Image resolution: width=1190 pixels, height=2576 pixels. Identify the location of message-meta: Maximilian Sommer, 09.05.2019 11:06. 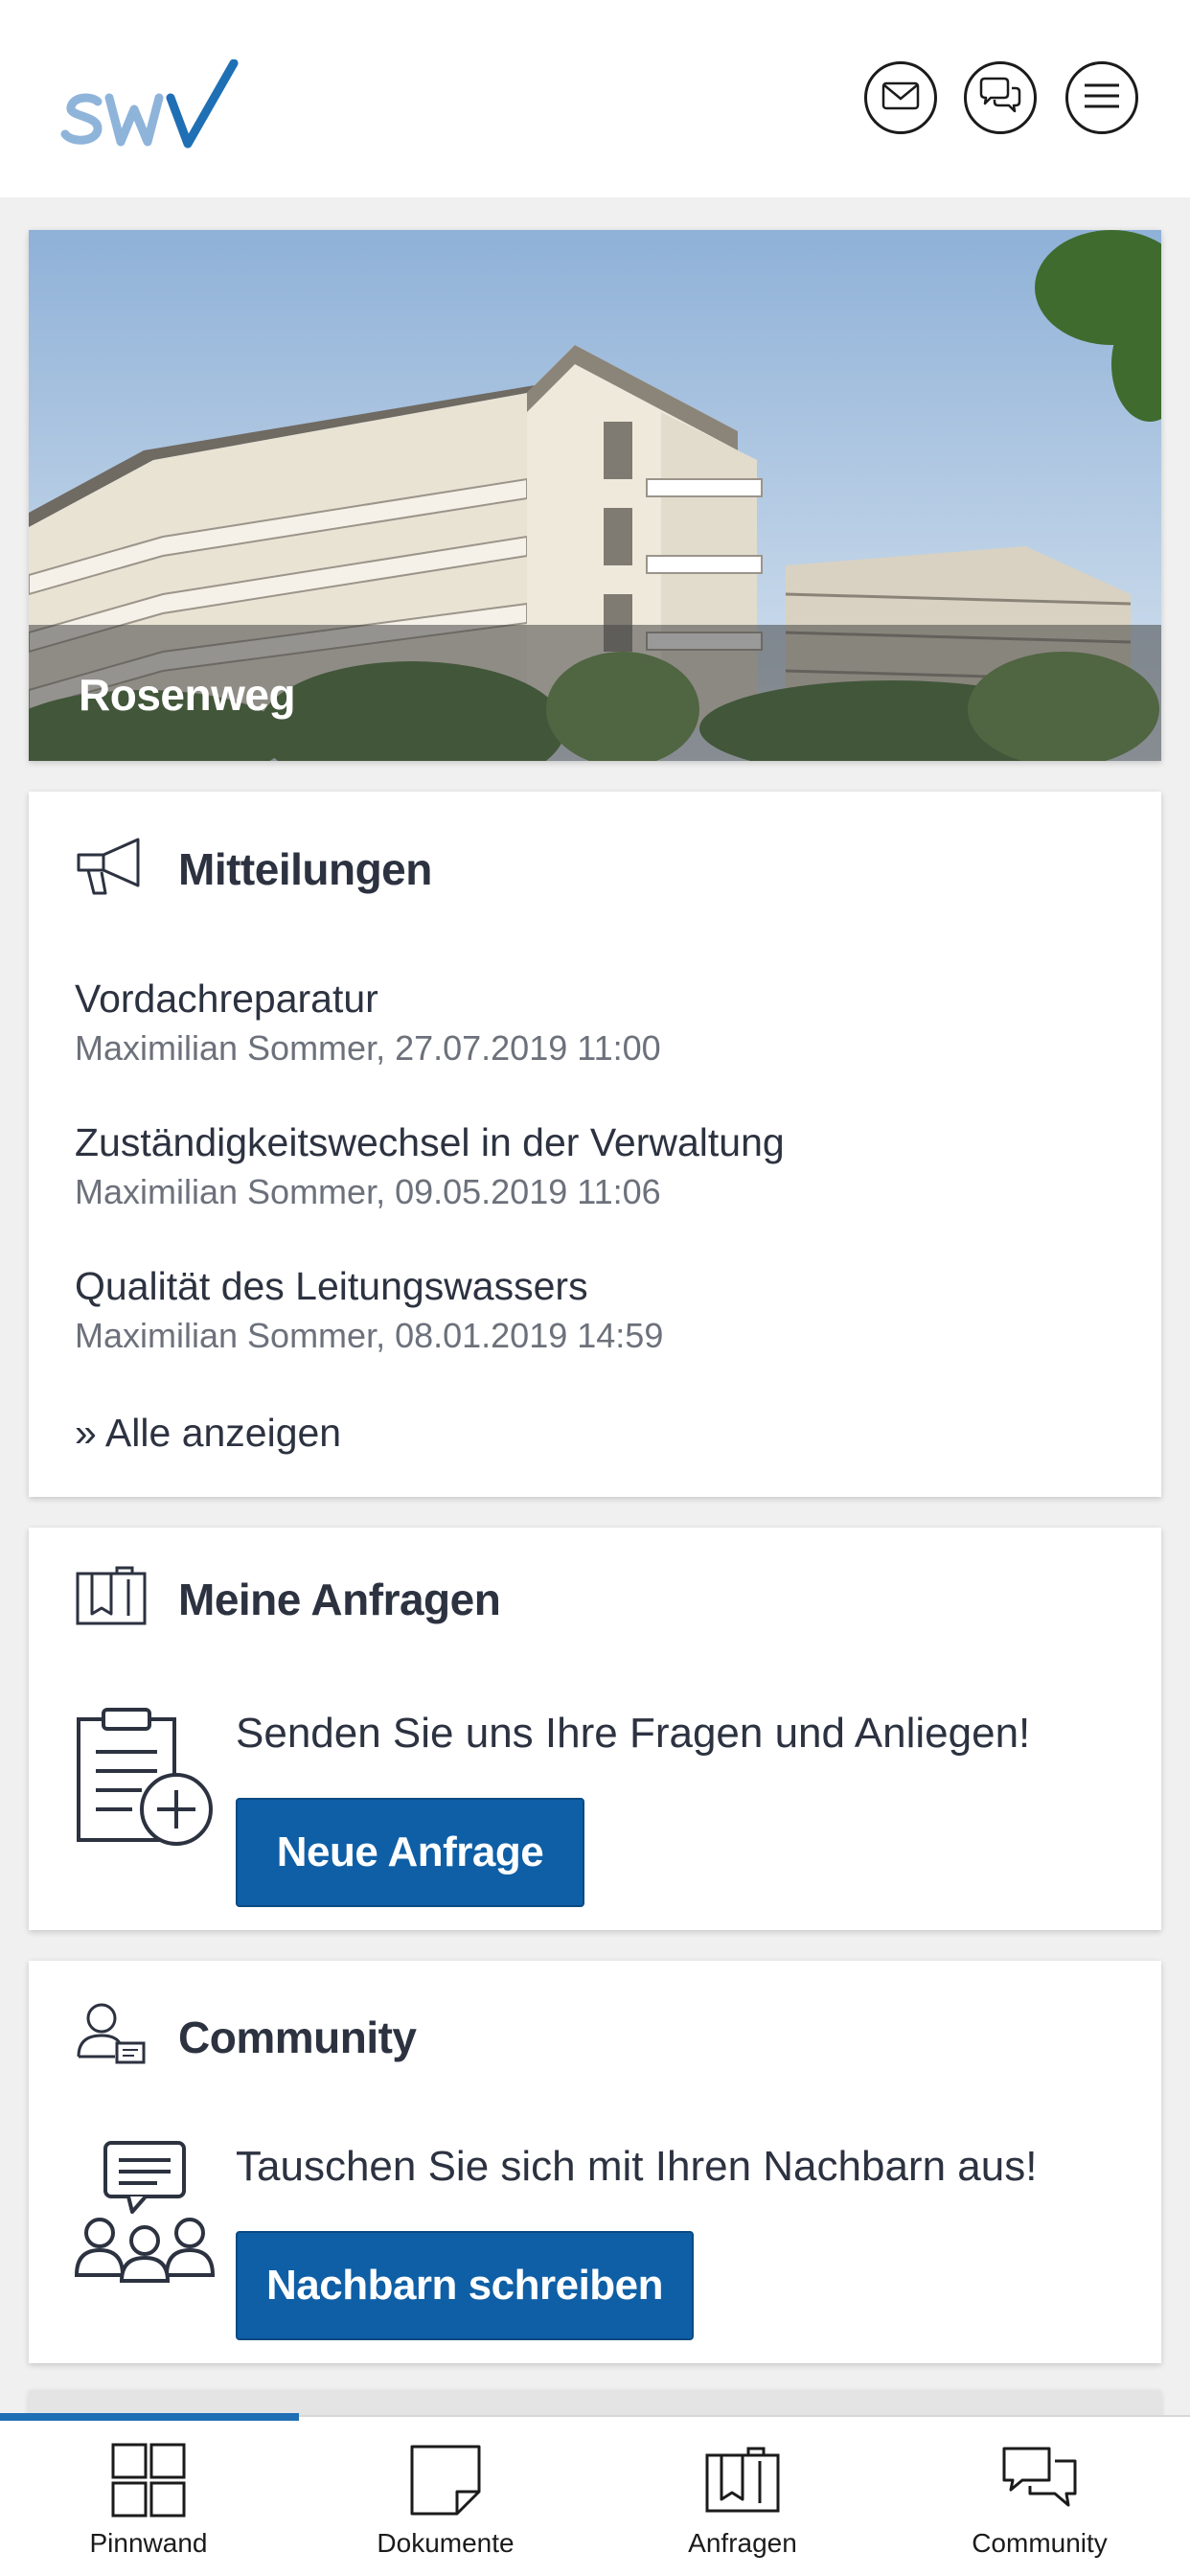
(368, 1191).